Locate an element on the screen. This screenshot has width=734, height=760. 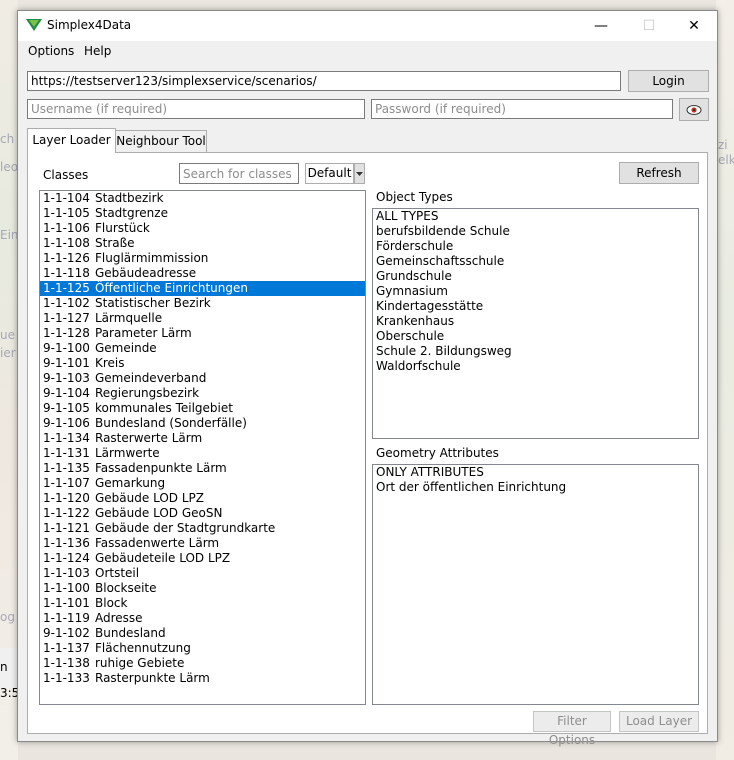
geometry-attribute-item: ONLY ATTRIBUTES is located at coordinates (535, 472).